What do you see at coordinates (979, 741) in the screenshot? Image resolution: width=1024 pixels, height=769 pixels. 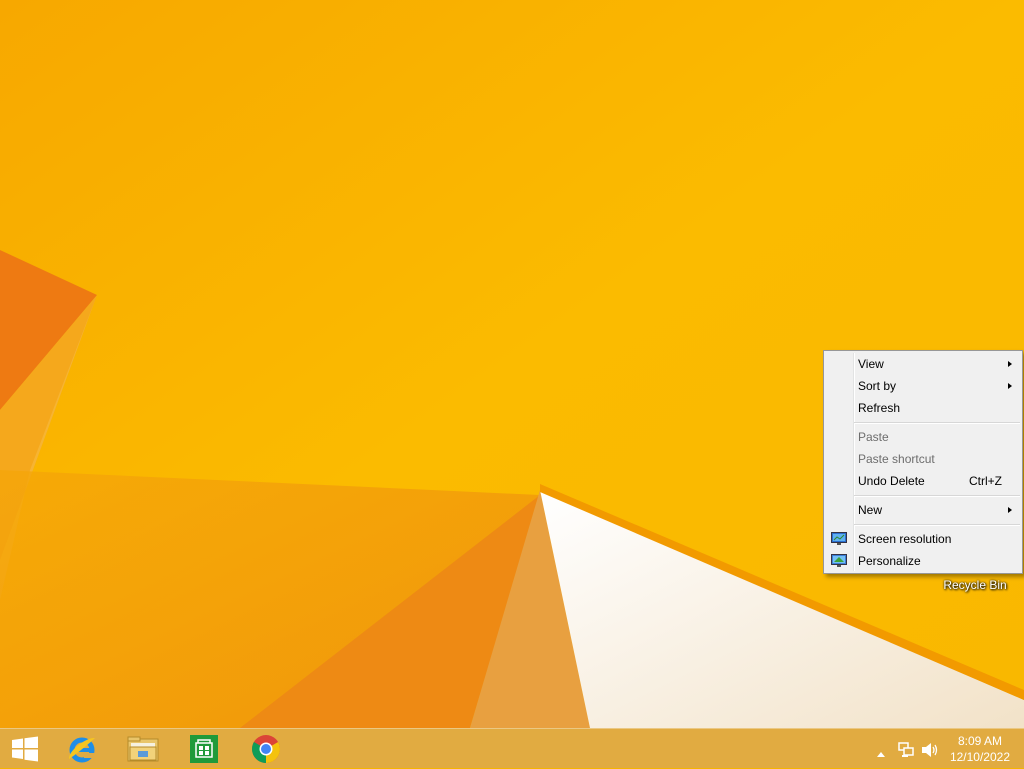 I see `clock-time: 8:09 AM` at bounding box center [979, 741].